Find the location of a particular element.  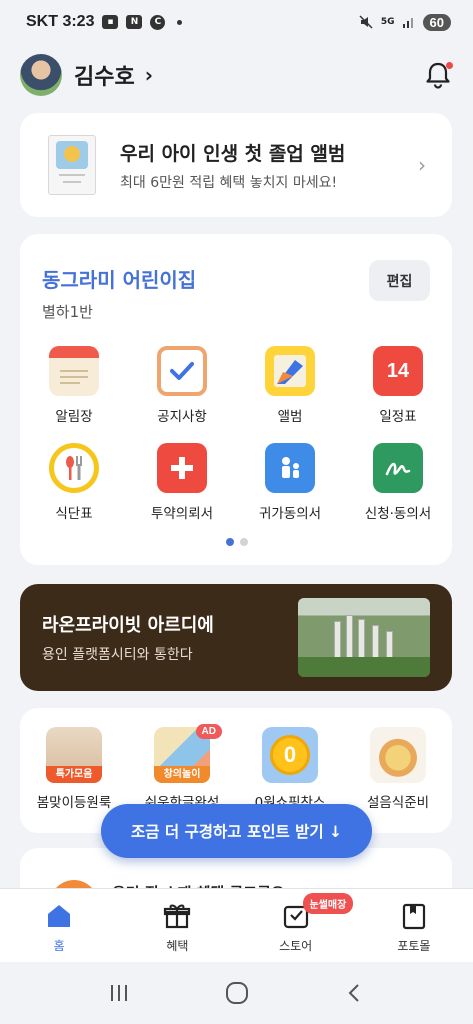

tab-label: 포토몰 is located at coordinates (414, 946).